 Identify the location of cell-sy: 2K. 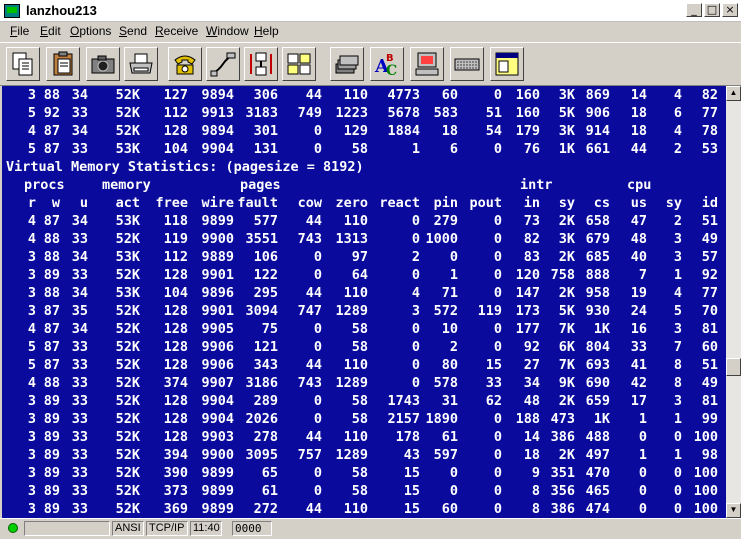
(566, 293).